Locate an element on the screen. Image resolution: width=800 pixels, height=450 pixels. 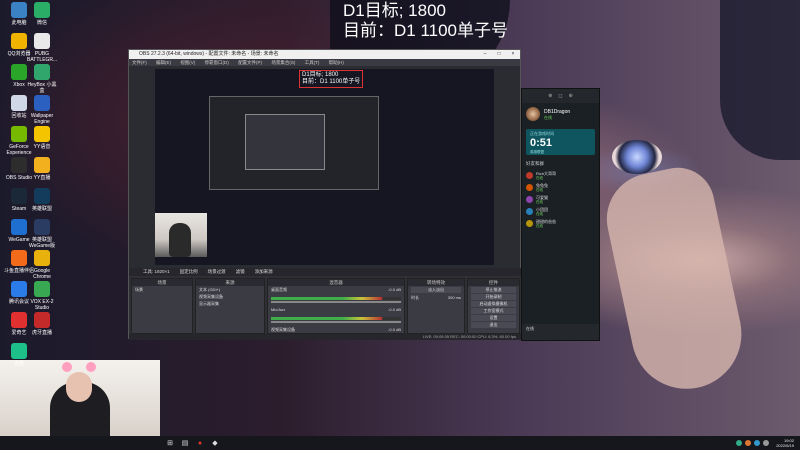
minimize-icon: – is located at coordinates (485, 54).